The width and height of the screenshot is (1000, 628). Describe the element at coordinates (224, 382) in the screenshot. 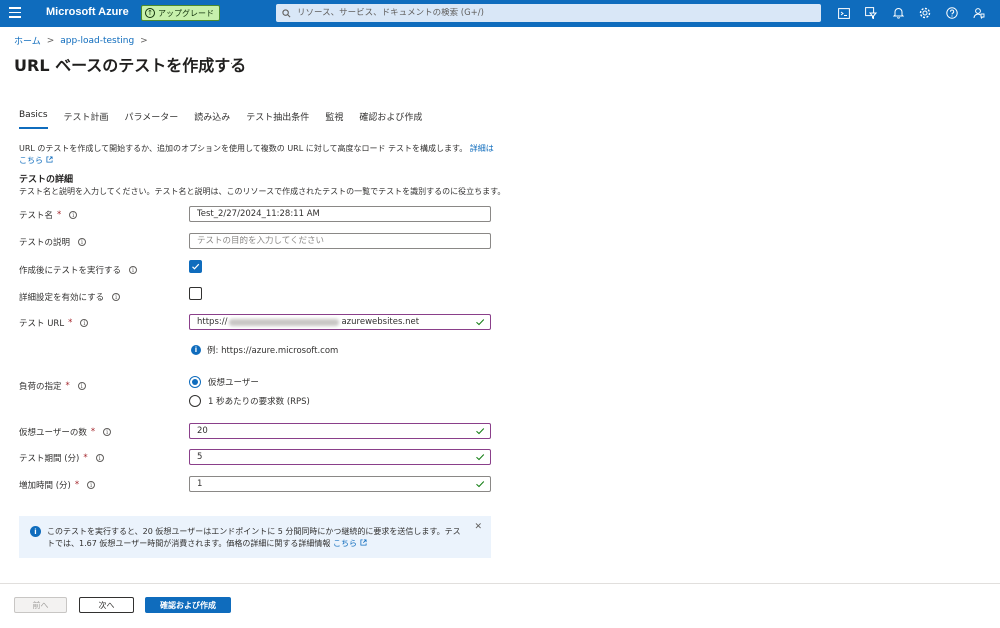

I see `radio-virtual-users: 仮想ユーザー` at that location.